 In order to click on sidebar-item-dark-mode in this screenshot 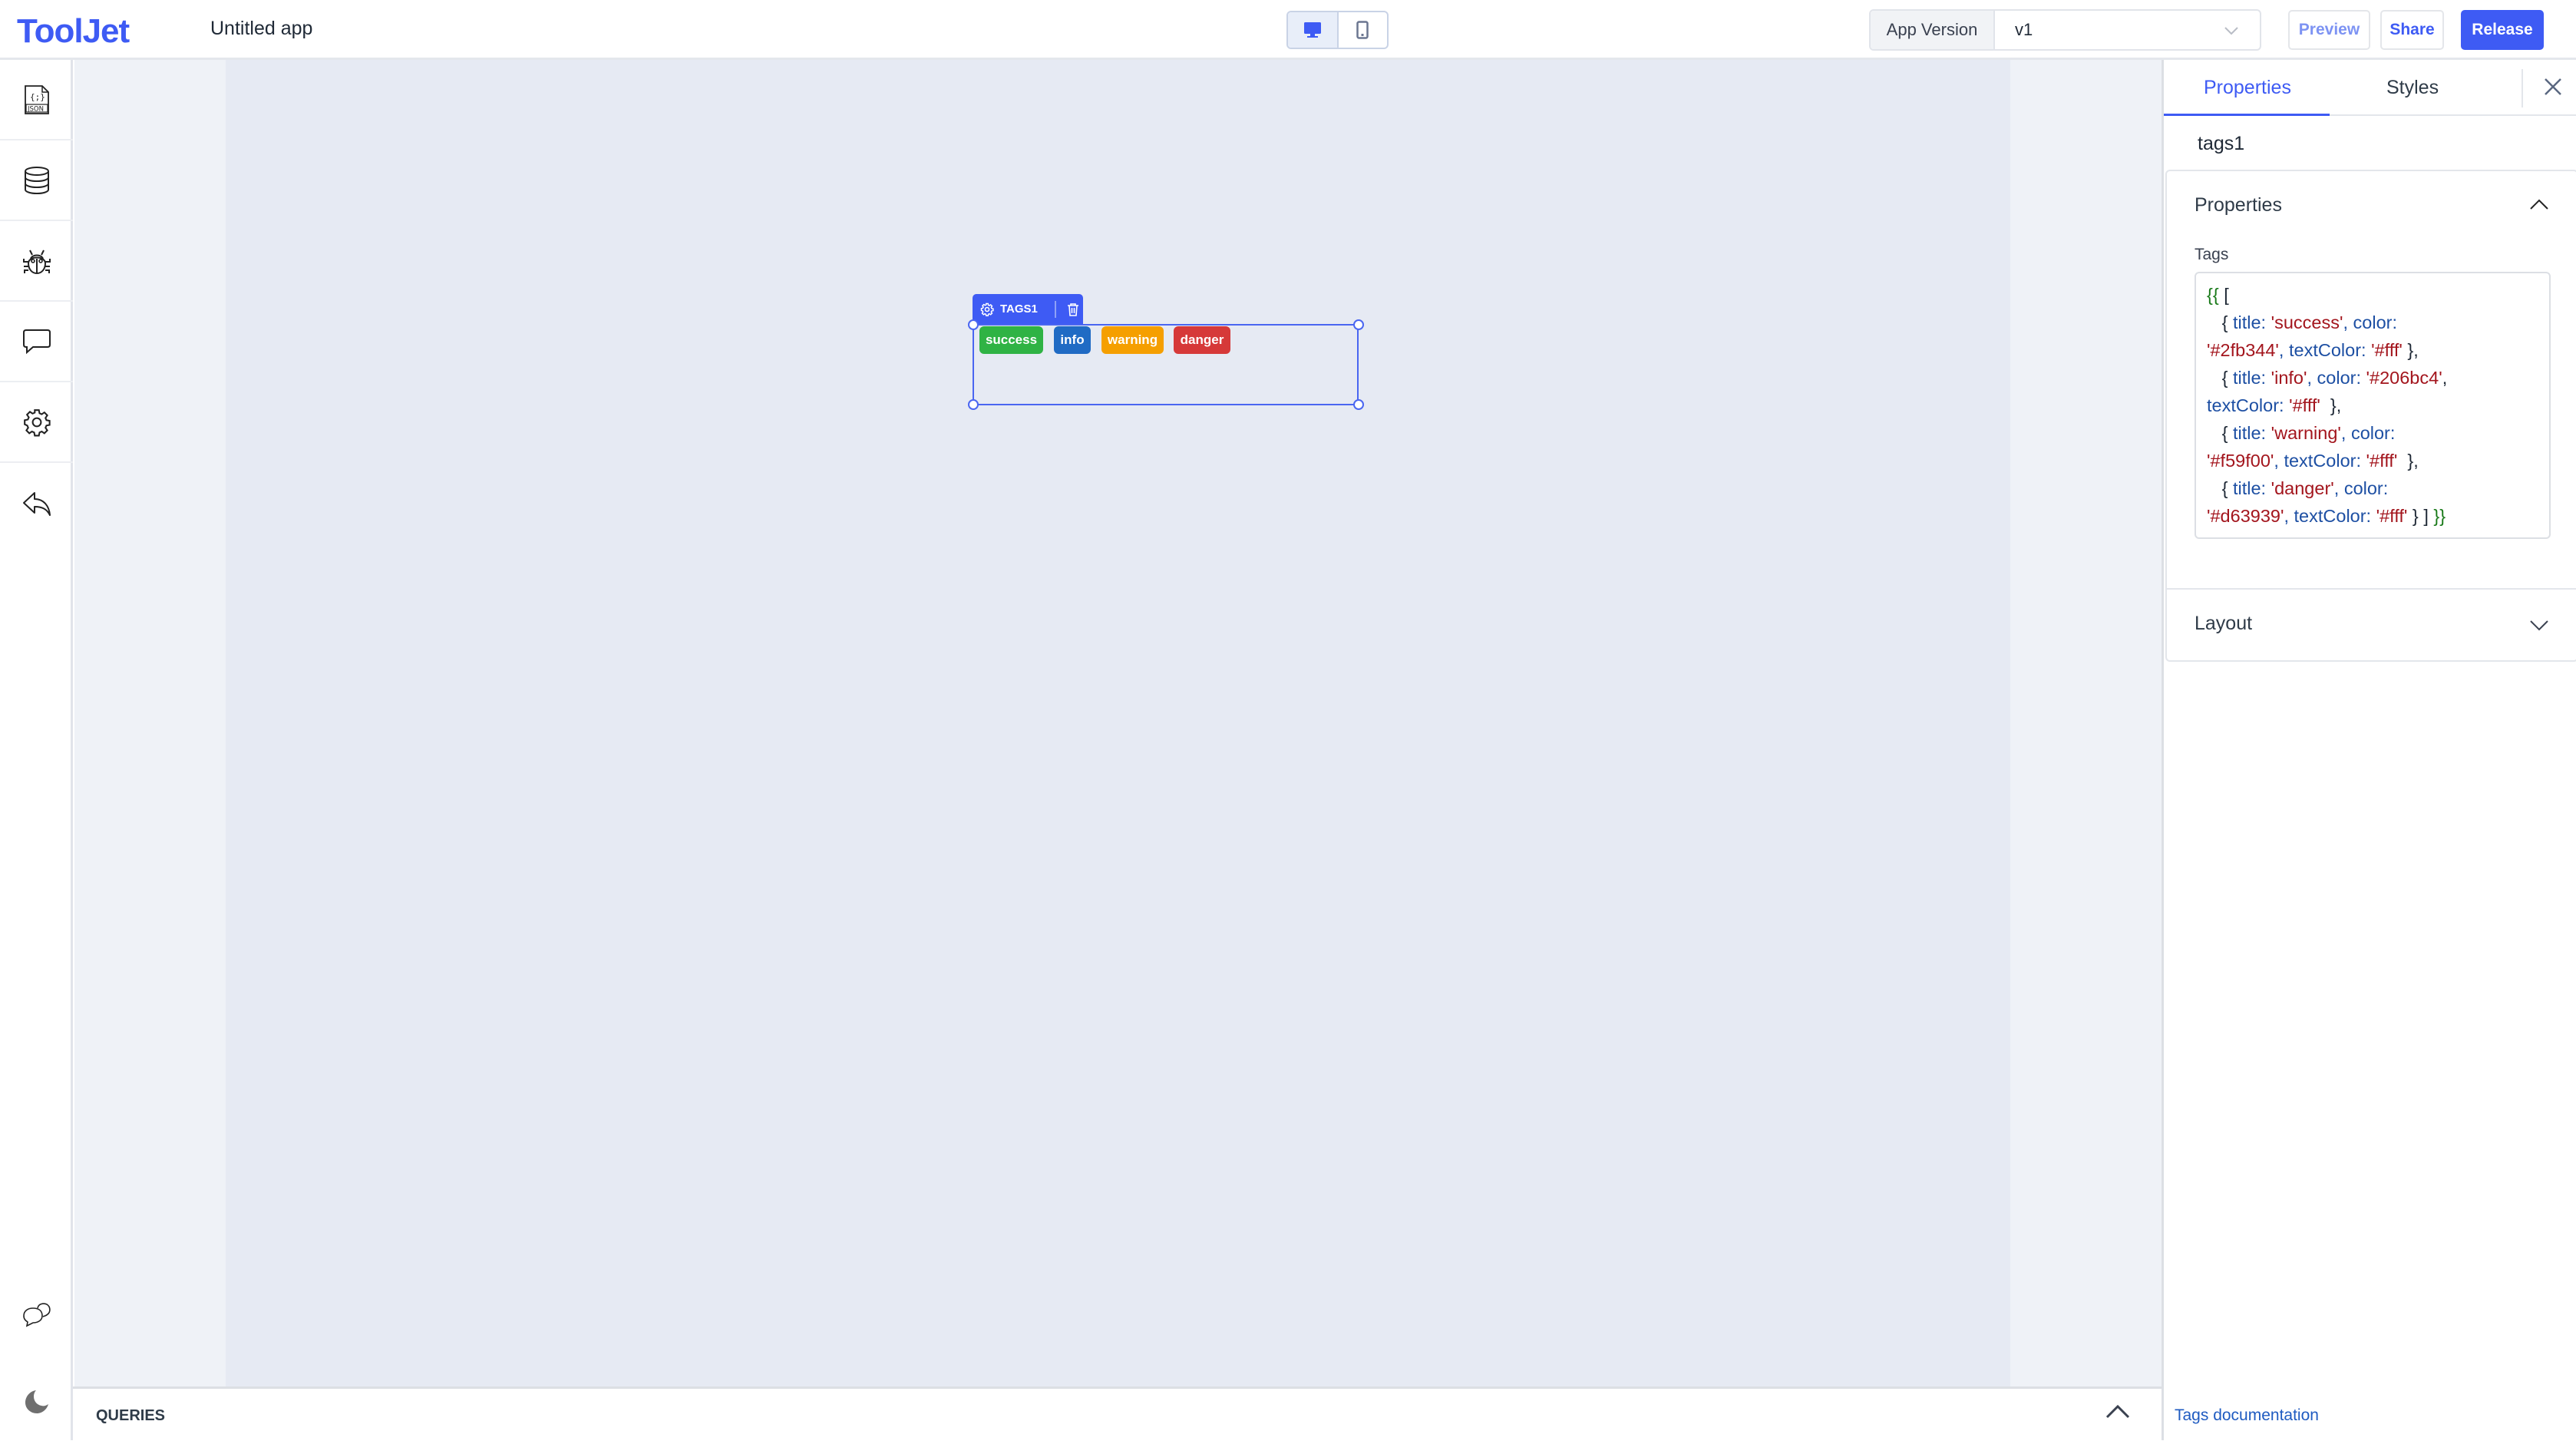, I will do `click(36, 1400)`.